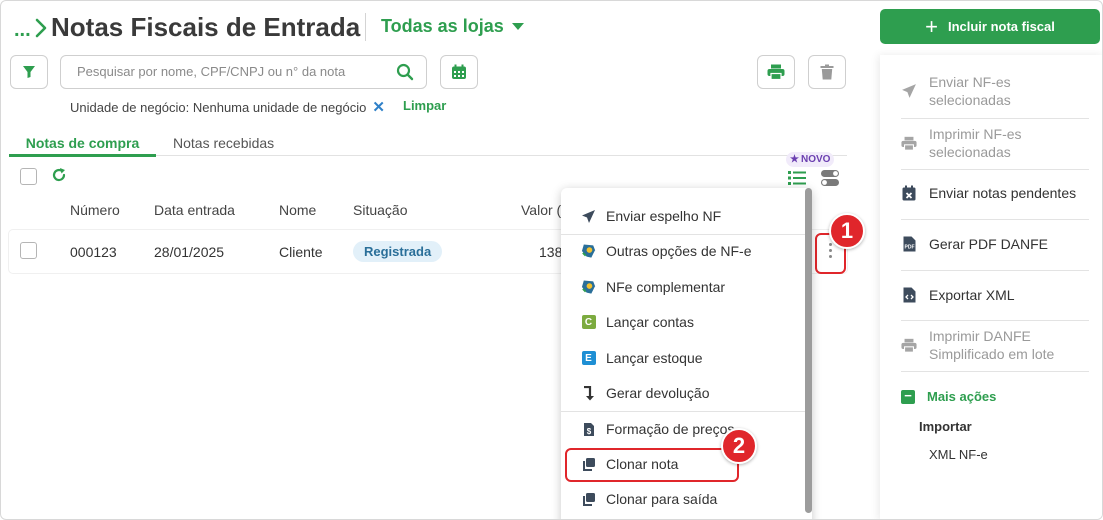 The height and width of the screenshot is (520, 1103). I want to click on close-icon: ✕, so click(378, 107).